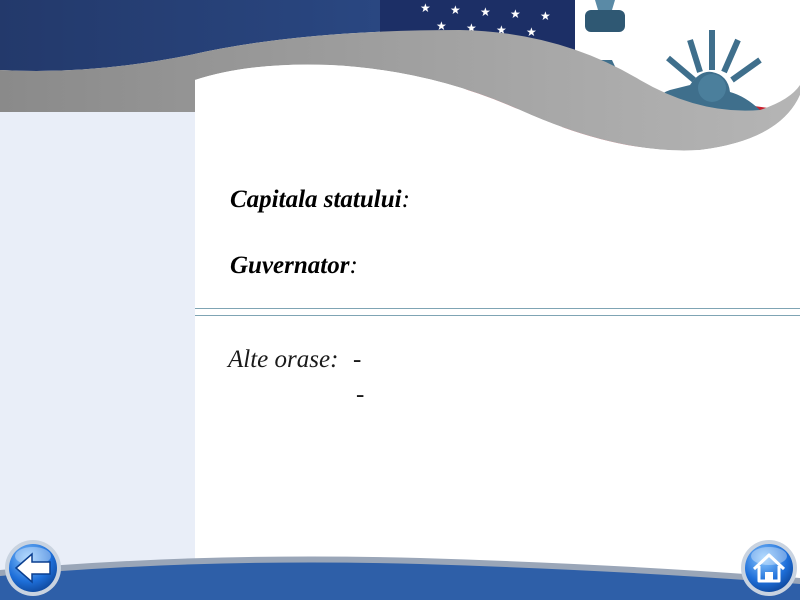 This screenshot has height=600, width=800. I want to click on other-cities-label: Alte orase:, so click(283, 359).